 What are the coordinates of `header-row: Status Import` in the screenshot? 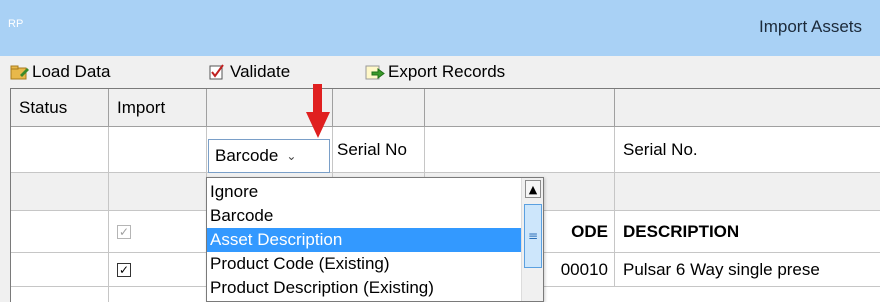 It's located at (445, 108).